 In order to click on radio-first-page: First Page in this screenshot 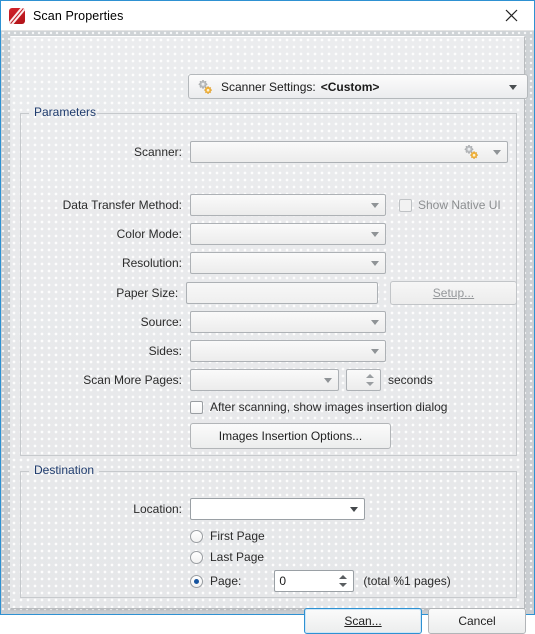, I will do `click(227, 536)`.